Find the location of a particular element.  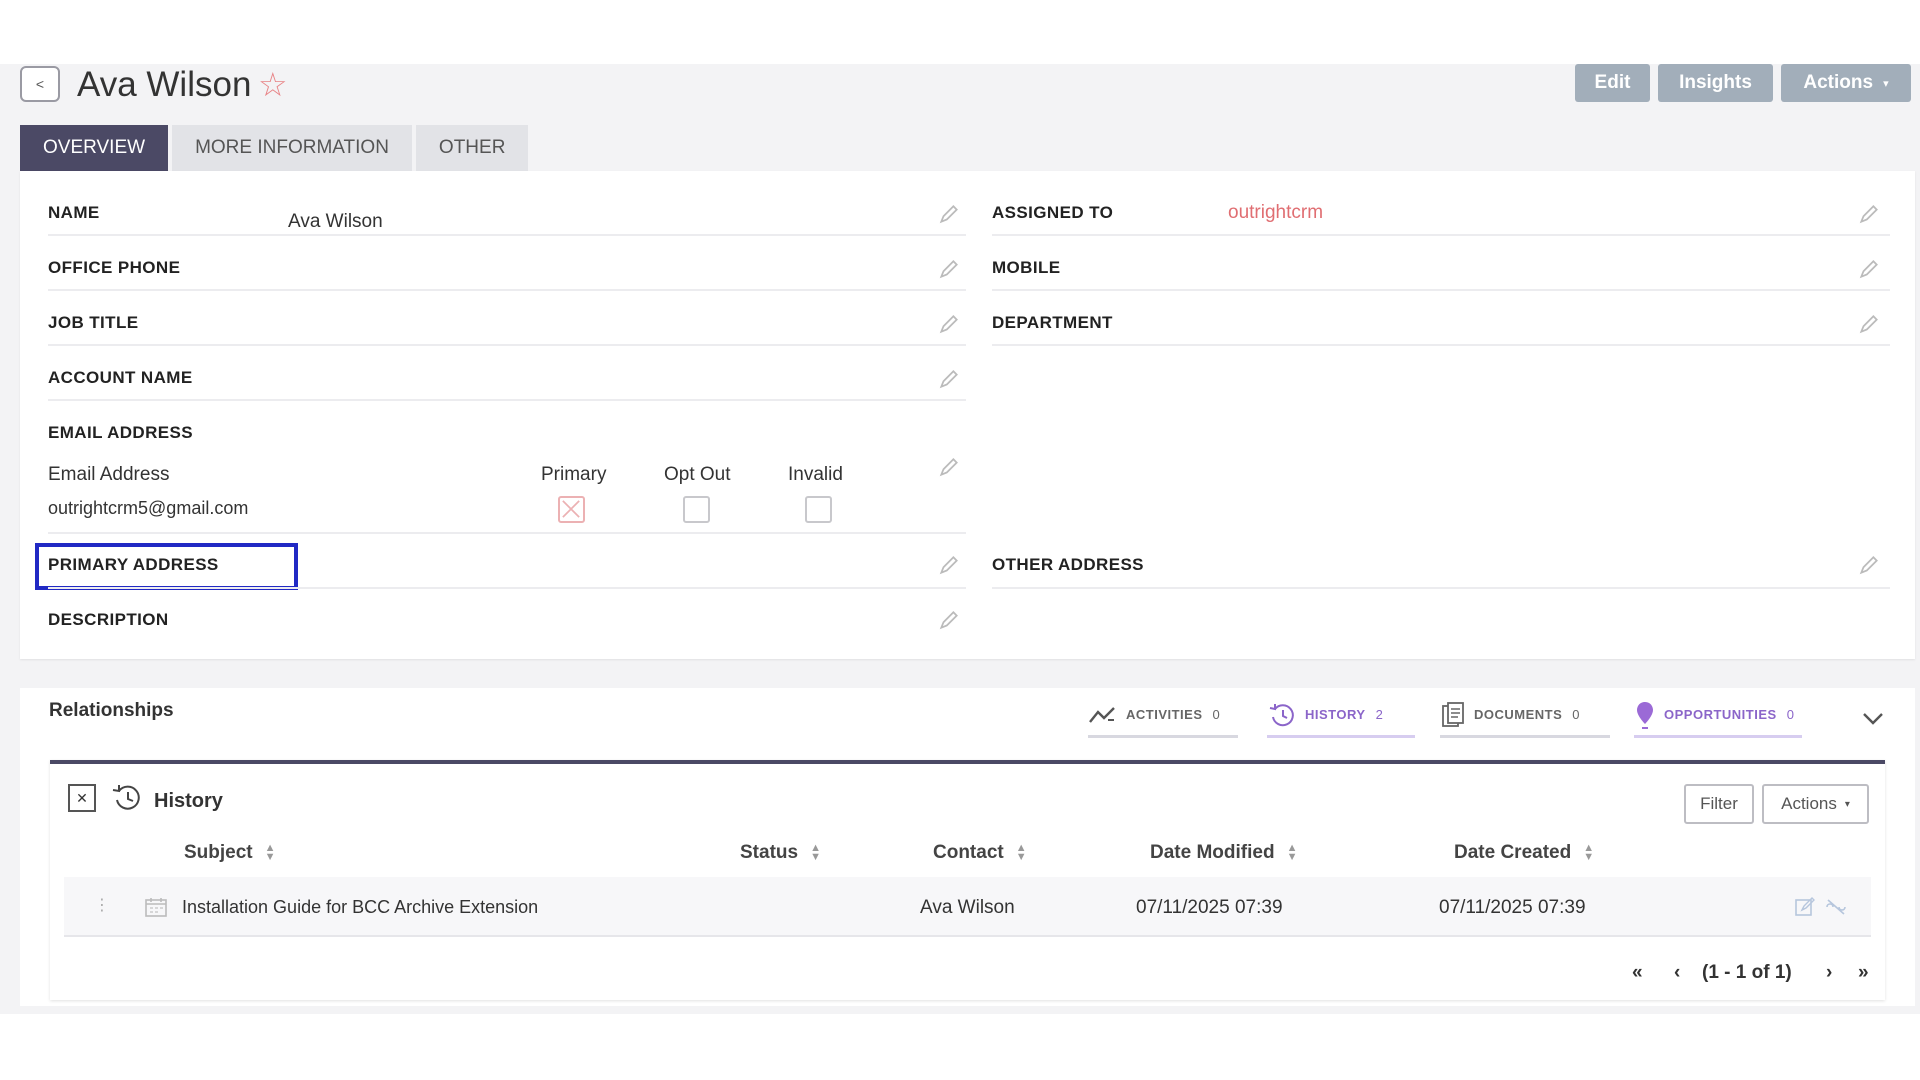

last-page-button: » is located at coordinates (1863, 973).